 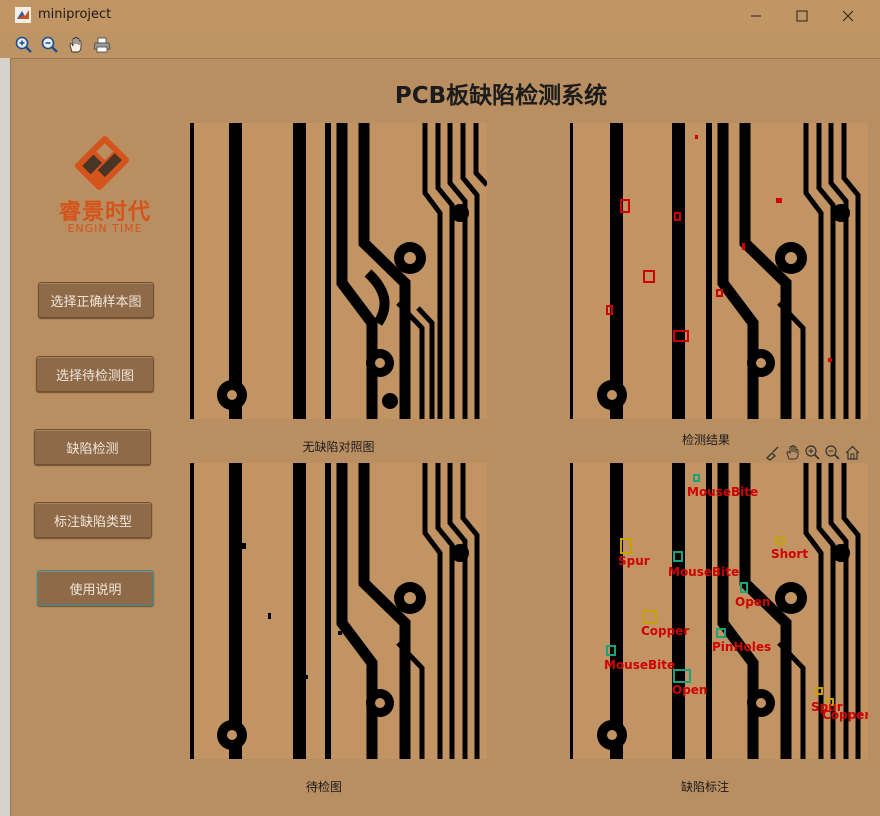 I want to click on close-icon, so click(x=848, y=15).